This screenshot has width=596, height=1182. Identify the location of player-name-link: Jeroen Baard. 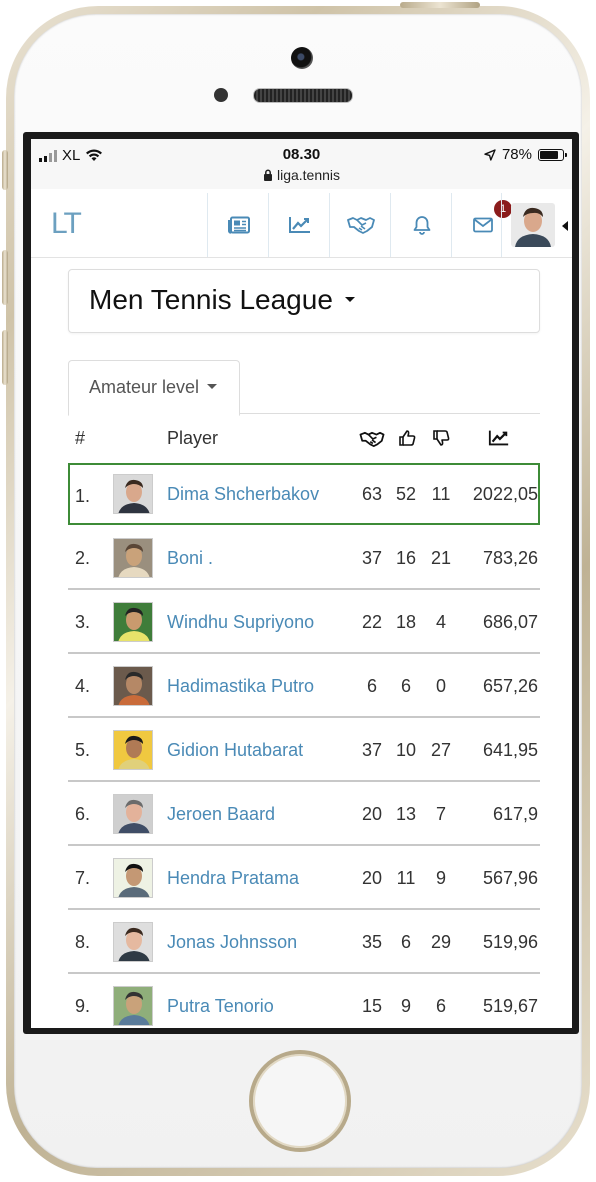
(221, 814).